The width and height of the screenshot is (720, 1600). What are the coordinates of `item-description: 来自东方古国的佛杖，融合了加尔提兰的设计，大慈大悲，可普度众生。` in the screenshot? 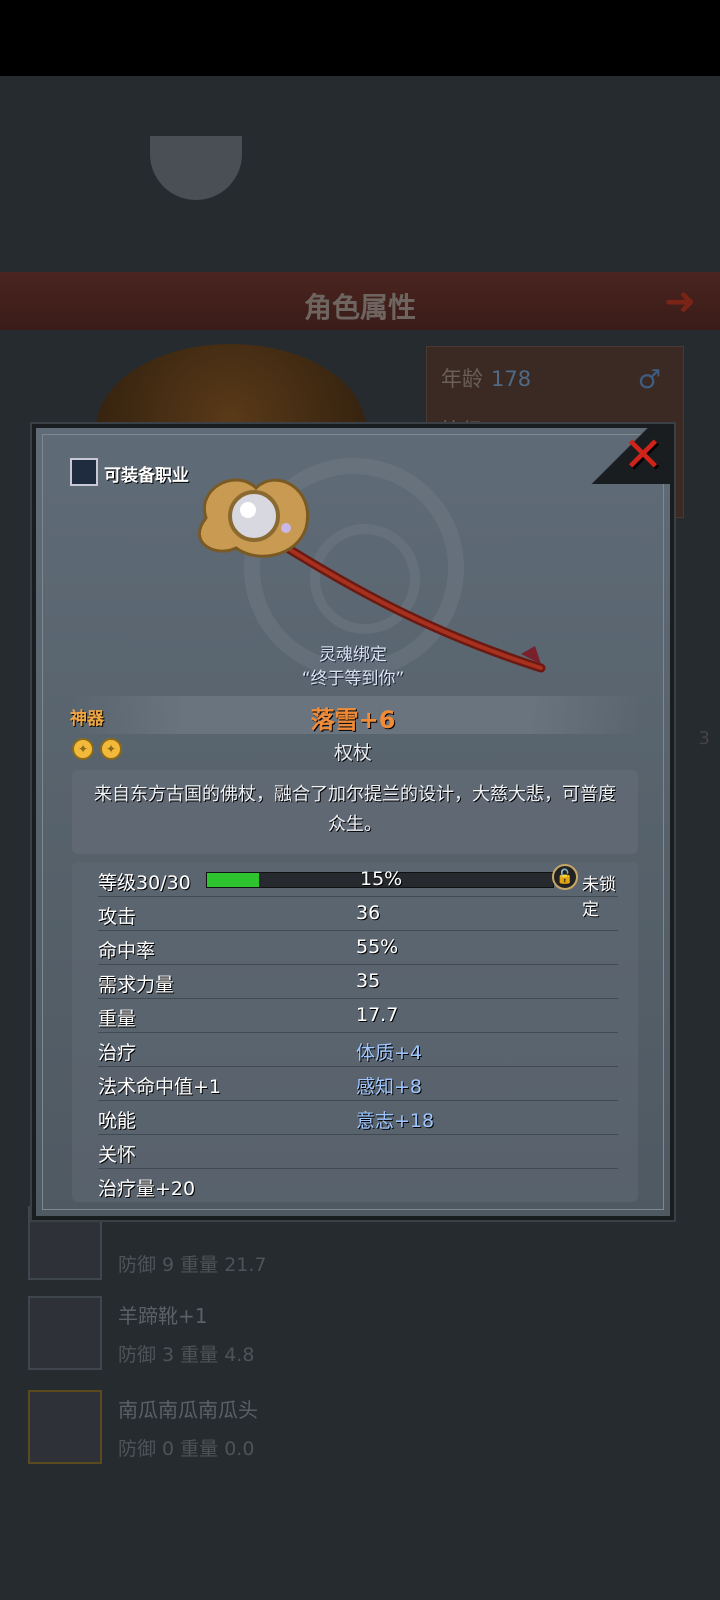 It's located at (355, 809).